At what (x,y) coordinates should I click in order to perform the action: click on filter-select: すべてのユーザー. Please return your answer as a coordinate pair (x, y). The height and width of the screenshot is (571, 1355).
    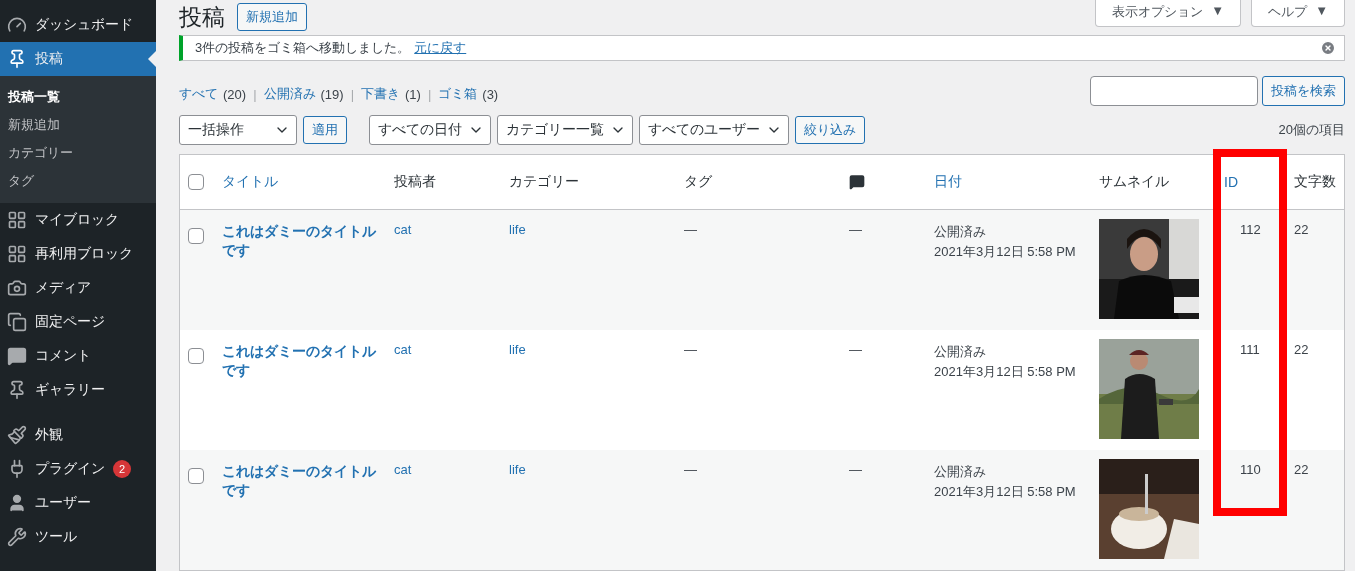
    Looking at the image, I should click on (714, 130).